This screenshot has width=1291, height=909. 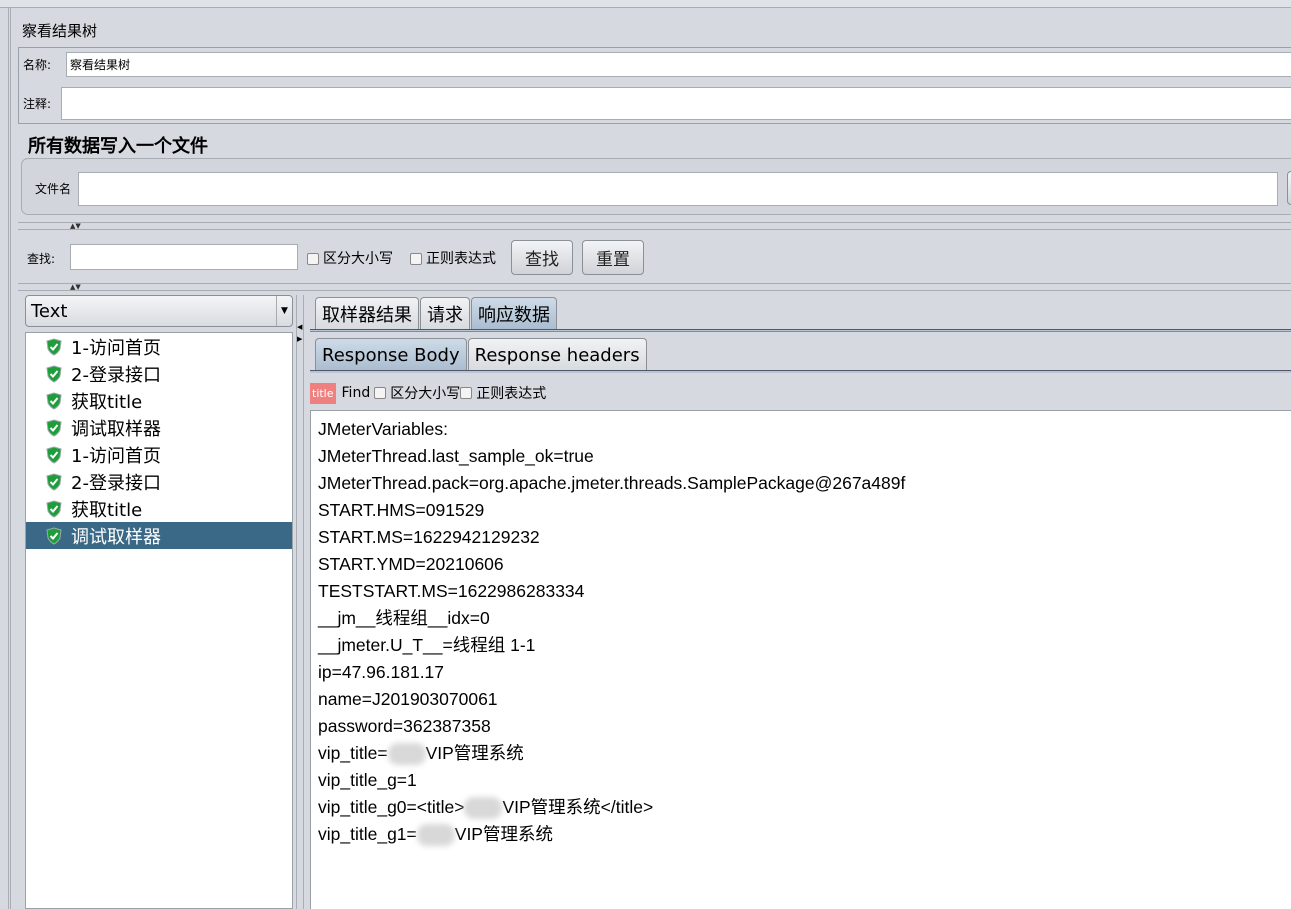 I want to click on tab: 响应数据, so click(x=514, y=313).